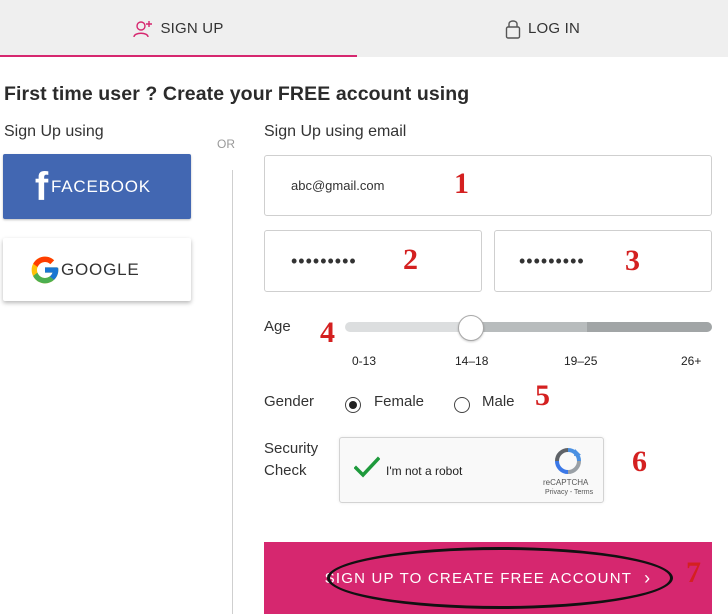 The image size is (728, 614). Describe the element at coordinates (461, 183) in the screenshot. I see `step-number: 1` at that location.